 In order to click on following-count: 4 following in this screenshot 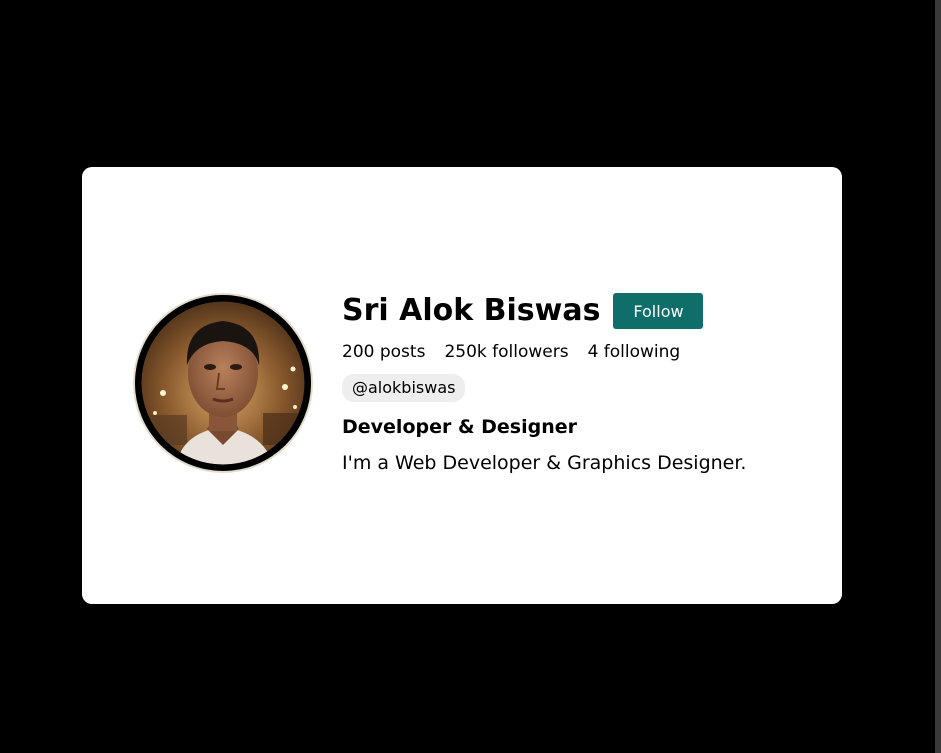, I will do `click(634, 352)`.